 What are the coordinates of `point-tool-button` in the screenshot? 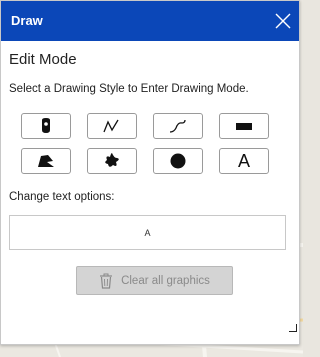 It's located at (46, 126).